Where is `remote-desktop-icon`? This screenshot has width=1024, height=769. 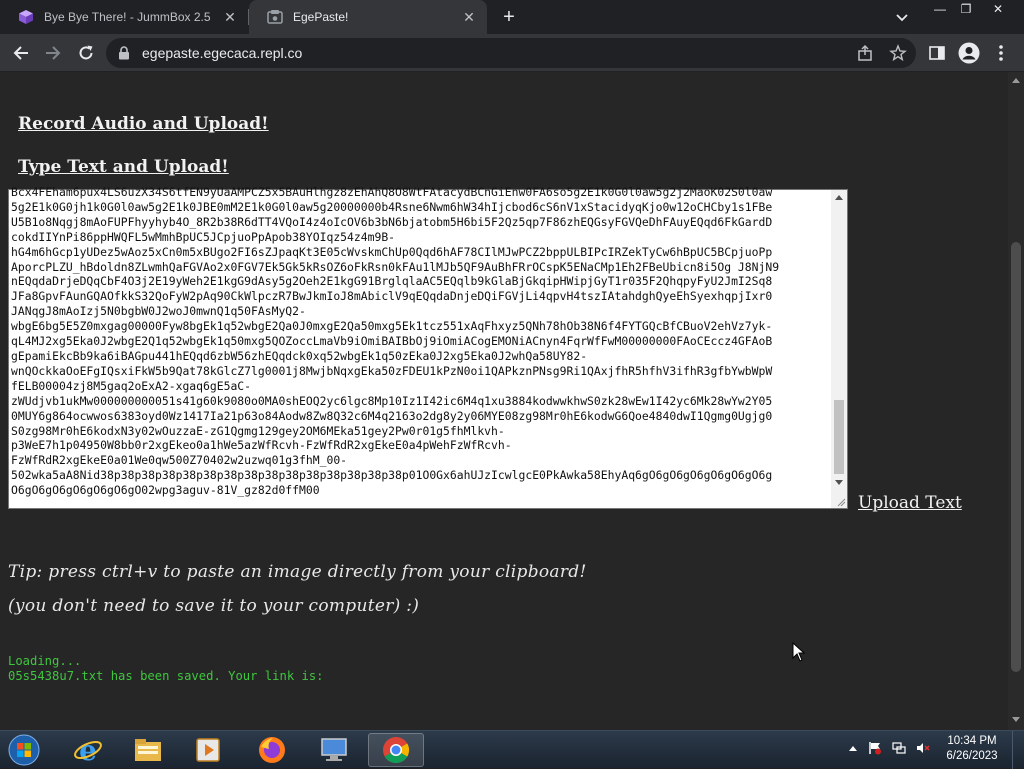 remote-desktop-icon is located at coordinates (334, 749).